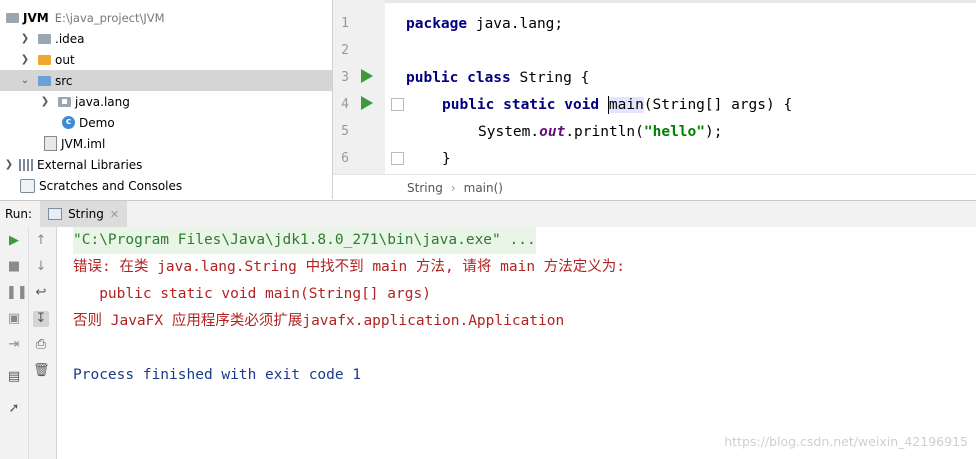  I want to click on login-icon: ⇥, so click(14, 345).